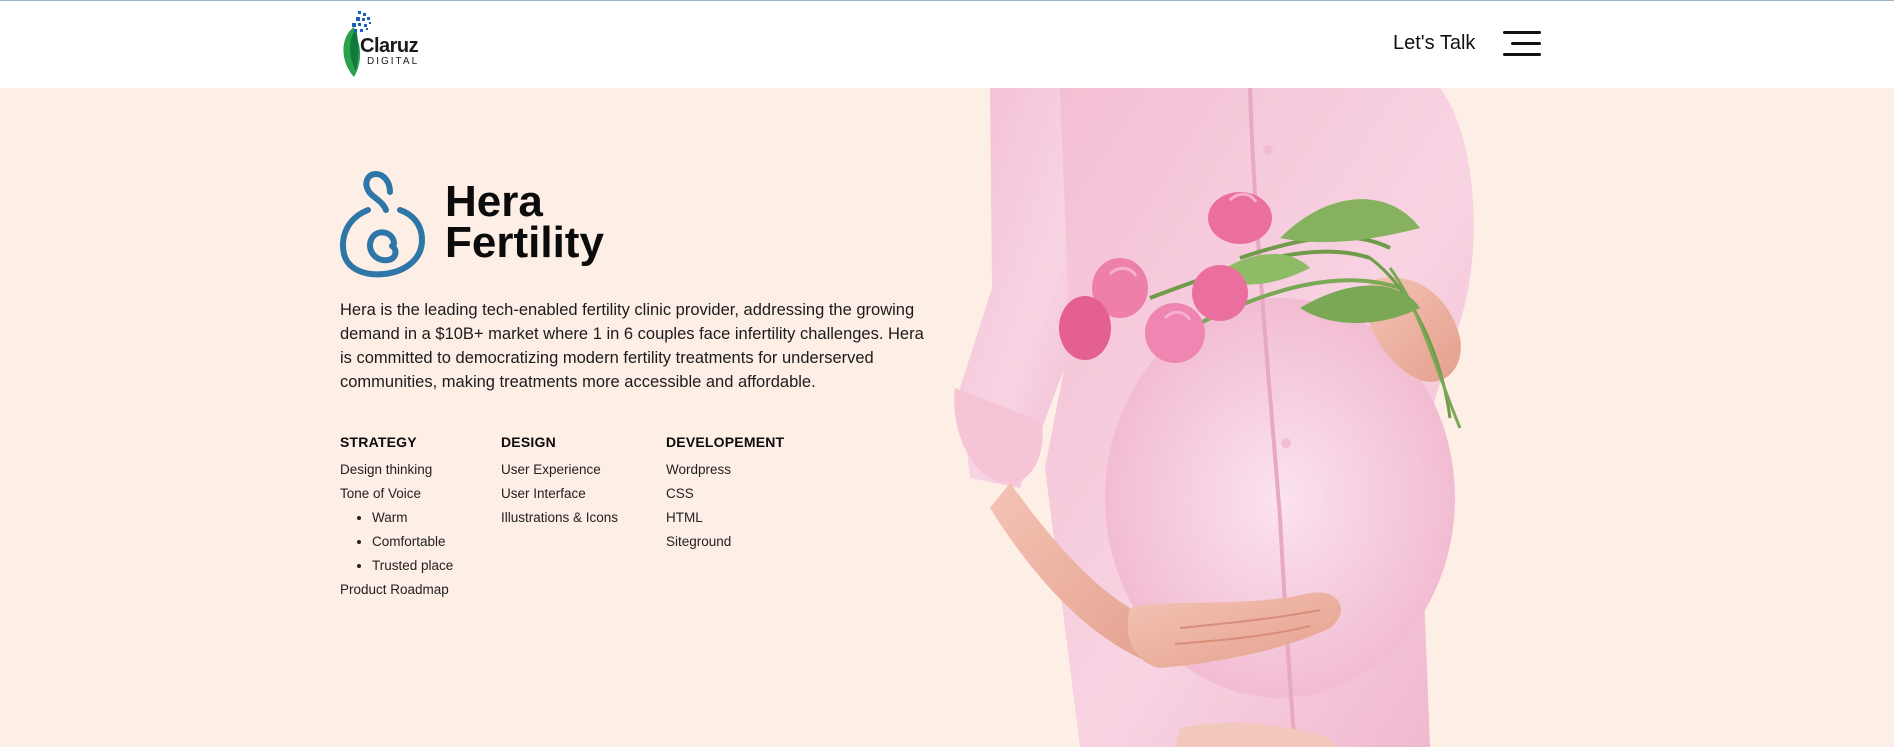 This screenshot has width=1894, height=747. Describe the element at coordinates (680, 493) in the screenshot. I see `development-item: CSS` at that location.